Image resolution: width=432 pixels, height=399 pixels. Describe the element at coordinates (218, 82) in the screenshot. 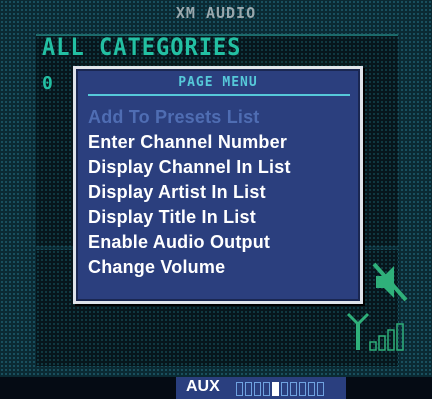

I see `page-menu-title: PAGE MENU` at that location.